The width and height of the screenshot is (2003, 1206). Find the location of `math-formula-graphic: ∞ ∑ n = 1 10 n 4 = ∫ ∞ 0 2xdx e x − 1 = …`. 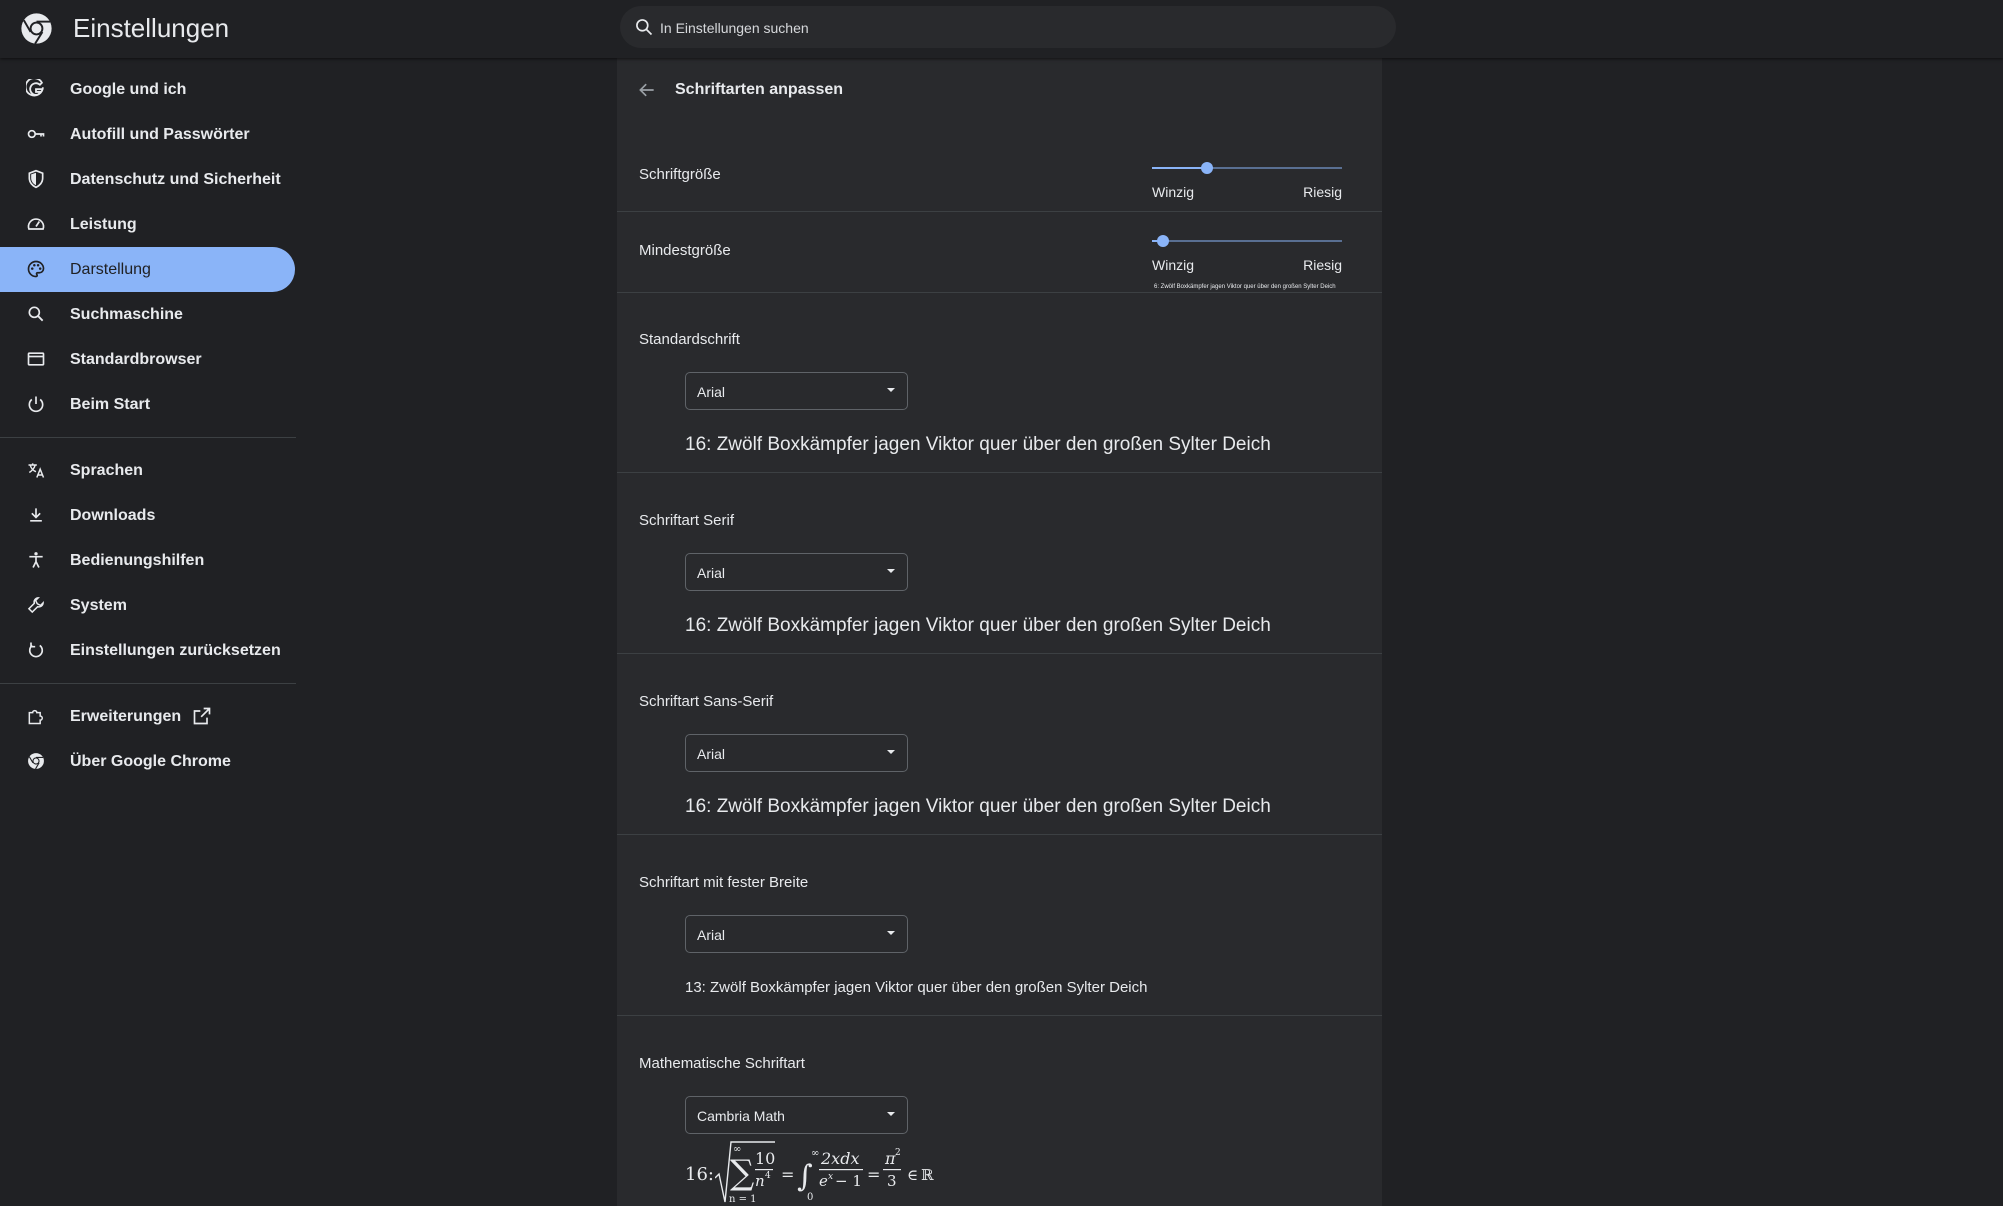

math-formula-graphic: ∞ ∑ n = 1 10 n 4 = ∫ ∞ 0 2xdx e x − 1 = … is located at coordinates (824, 1173).